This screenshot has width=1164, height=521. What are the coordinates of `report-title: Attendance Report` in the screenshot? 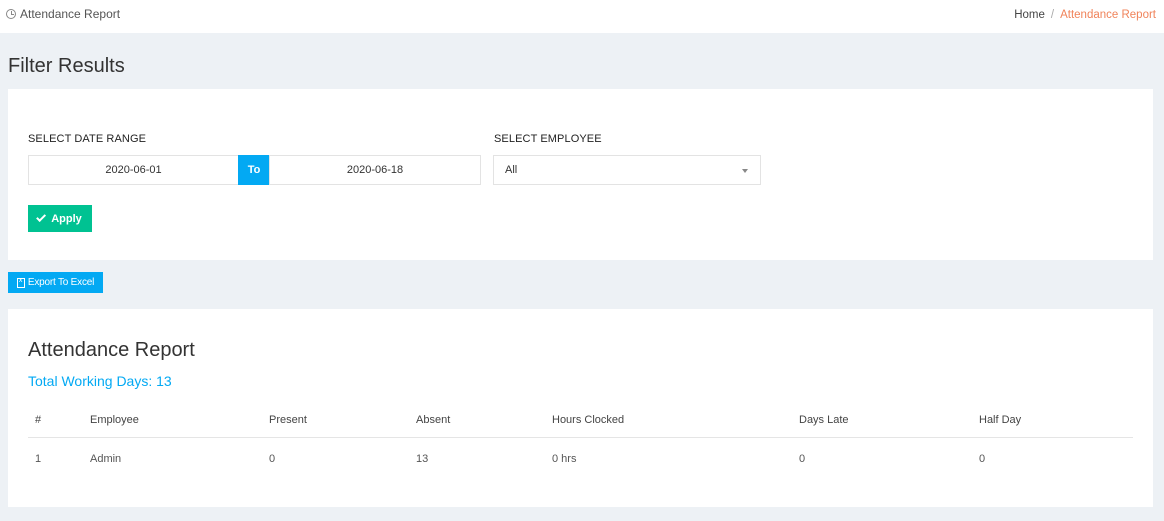 It's located at (111, 350).